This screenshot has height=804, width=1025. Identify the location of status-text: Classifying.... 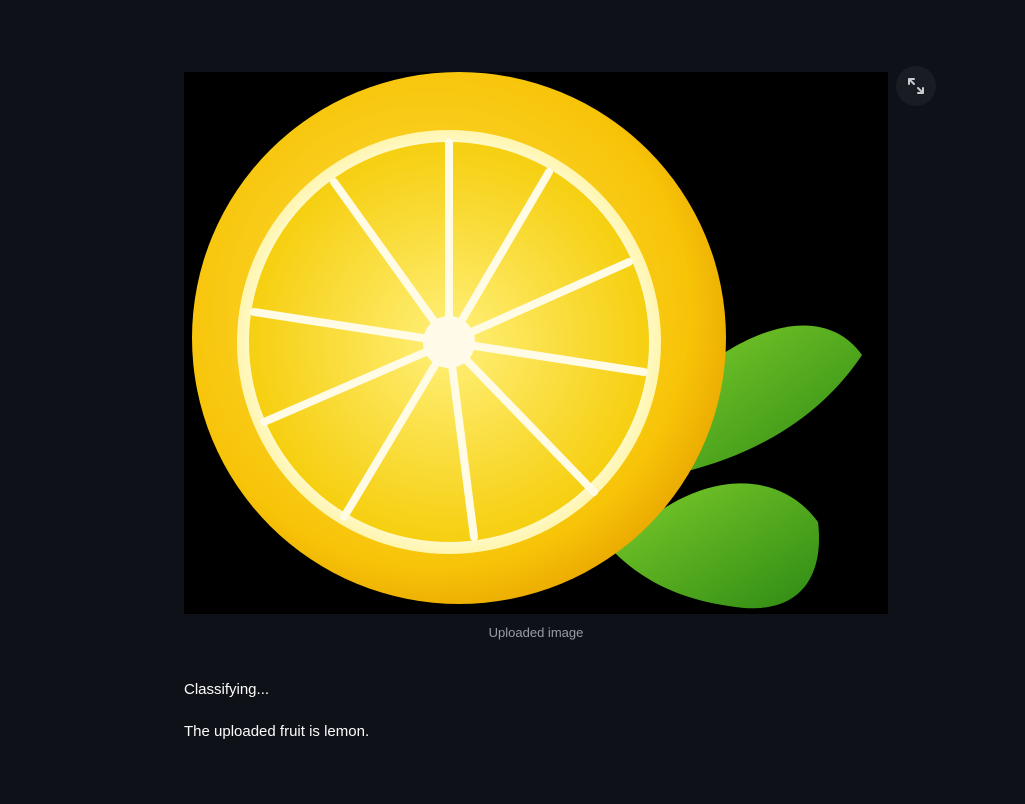
(227, 689).